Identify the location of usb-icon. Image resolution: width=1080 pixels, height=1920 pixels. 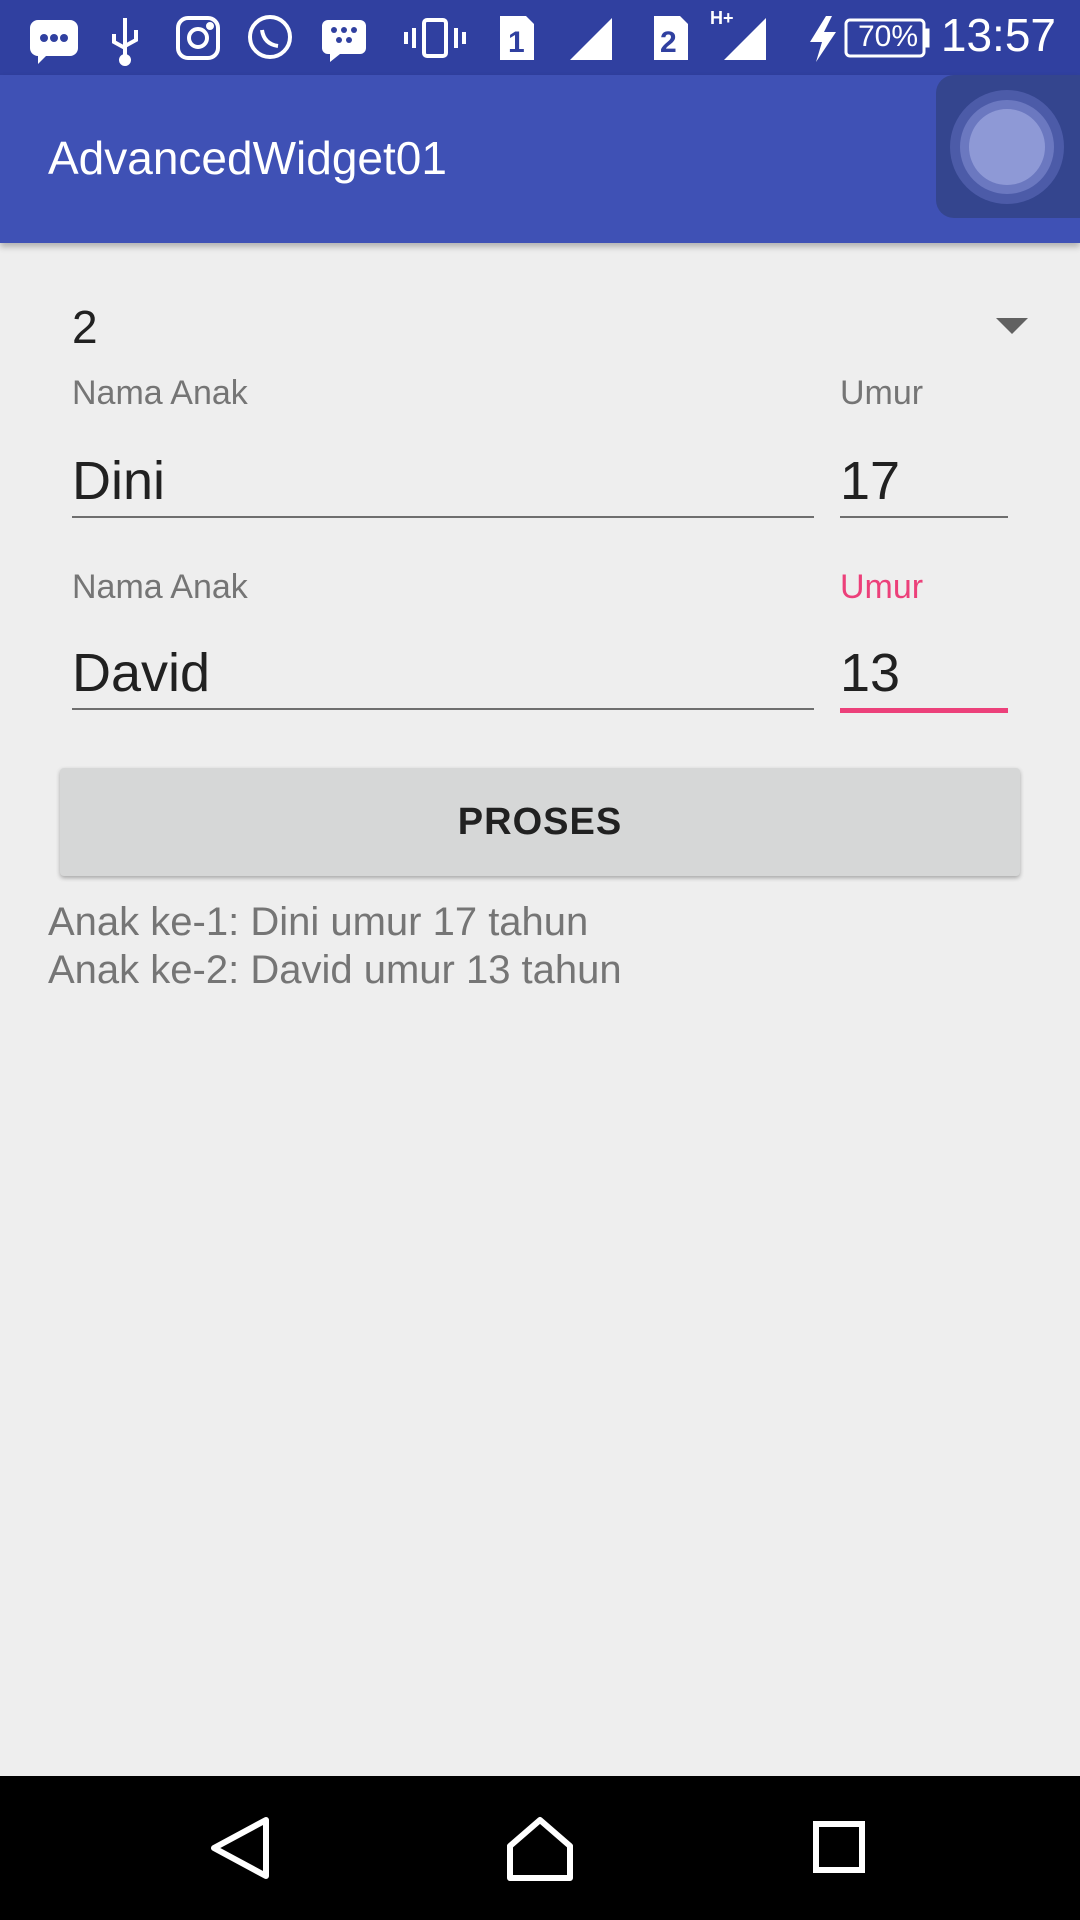
(125, 42).